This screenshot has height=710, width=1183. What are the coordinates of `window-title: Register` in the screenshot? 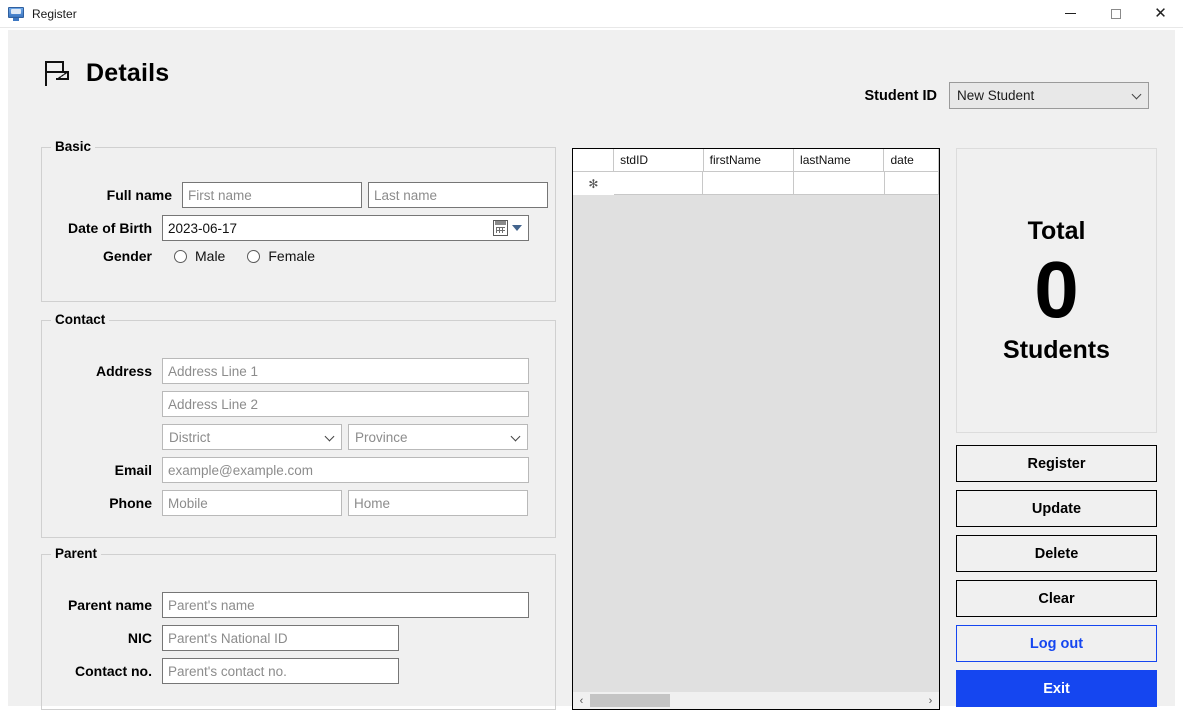 It's located at (54, 13).